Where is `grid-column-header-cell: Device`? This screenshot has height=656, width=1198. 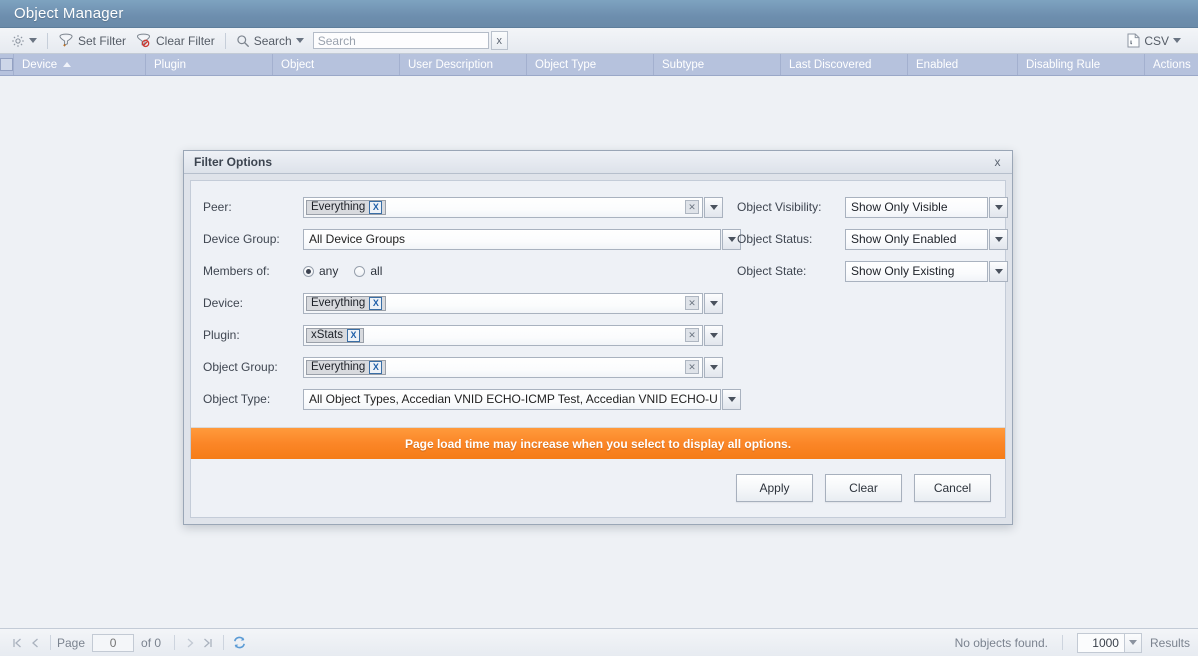
grid-column-header-cell: Device is located at coordinates (80, 64).